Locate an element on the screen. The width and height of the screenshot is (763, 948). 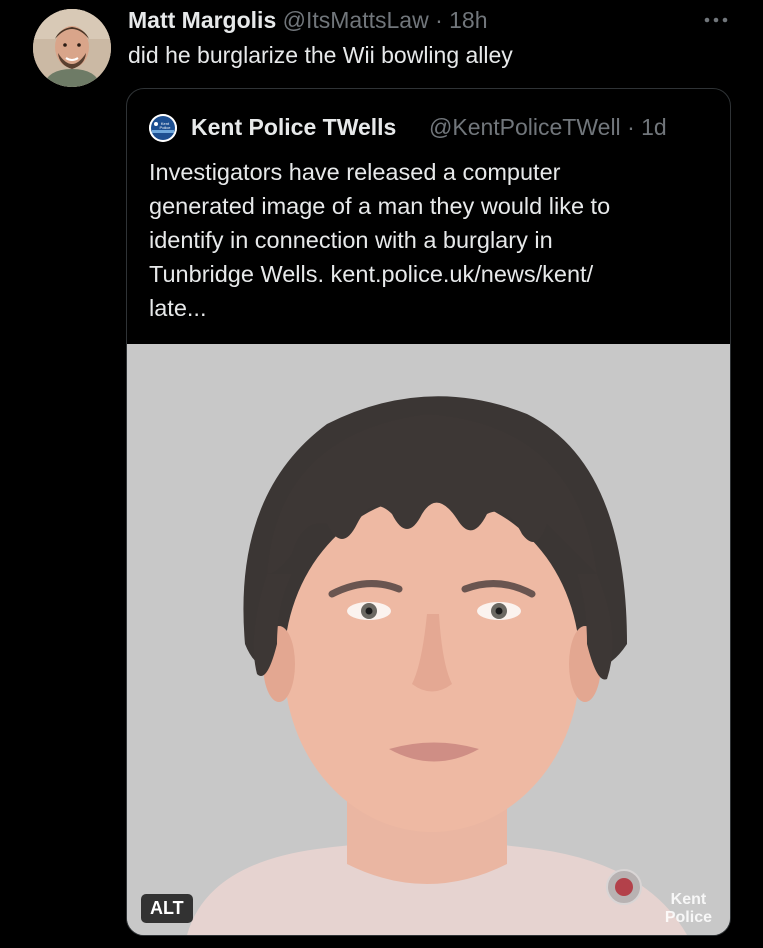
quoted-time: 1d is located at coordinates (654, 127).